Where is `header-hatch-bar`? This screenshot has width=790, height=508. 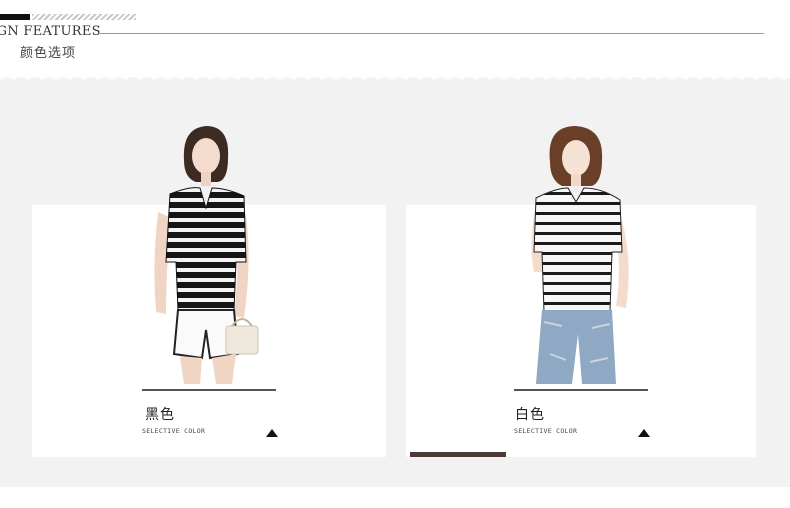 header-hatch-bar is located at coordinates (84, 17).